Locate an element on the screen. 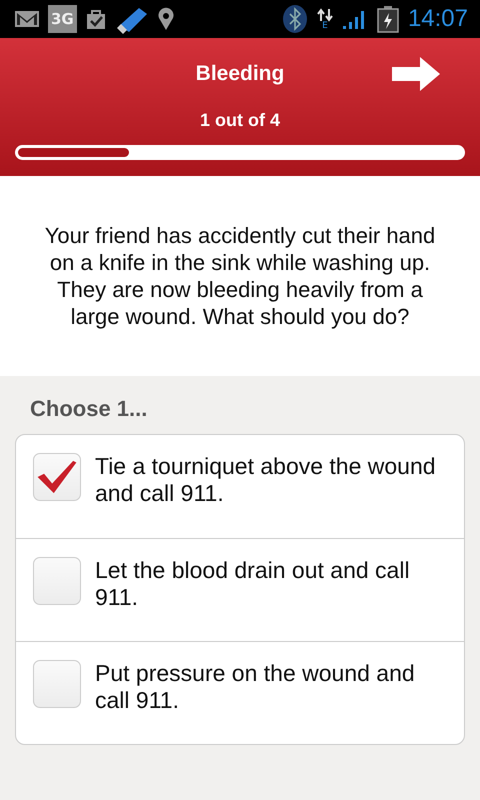 This screenshot has height=800, width=480. answer-option: Let the blood drain out and call 911. is located at coordinates (240, 589).